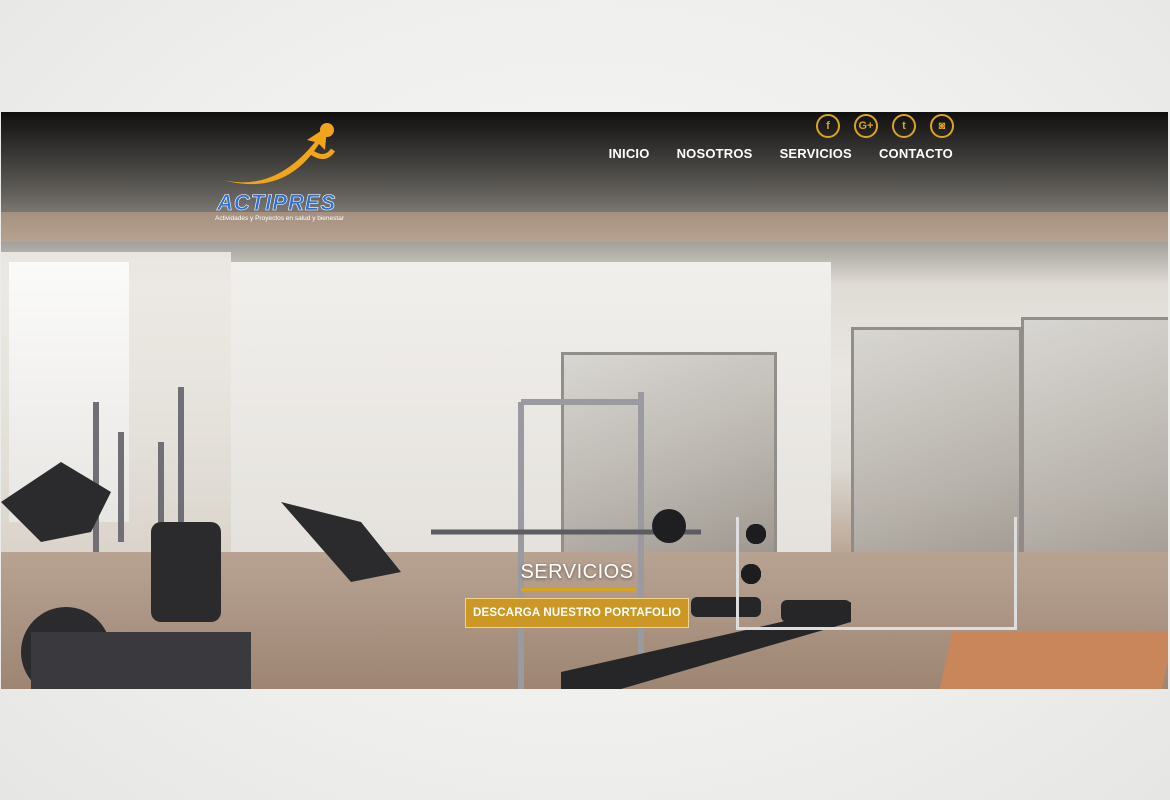  I want to click on facebook-icon: f, so click(828, 126).